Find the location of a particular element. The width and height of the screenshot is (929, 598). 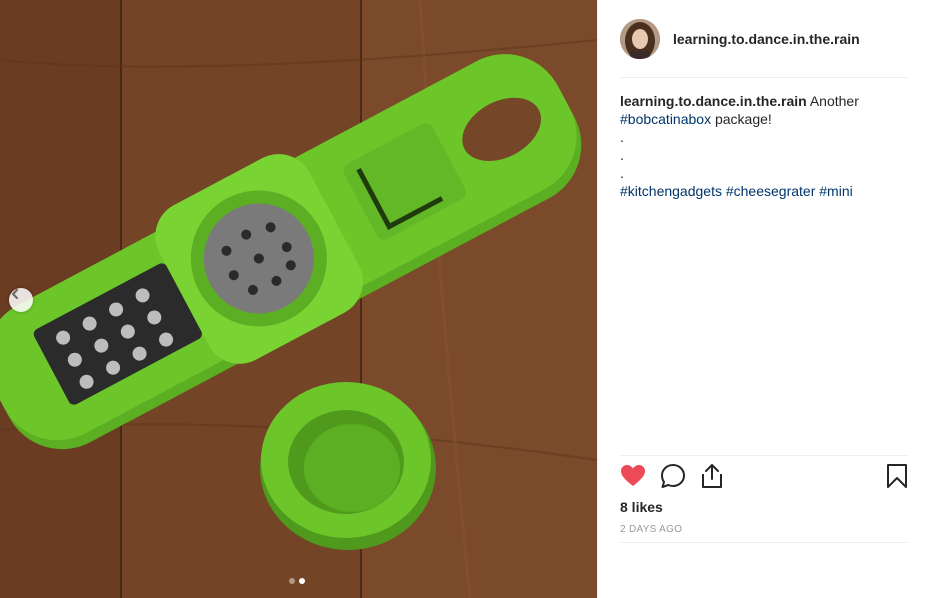

caption-text: Another is located at coordinates (834, 101).